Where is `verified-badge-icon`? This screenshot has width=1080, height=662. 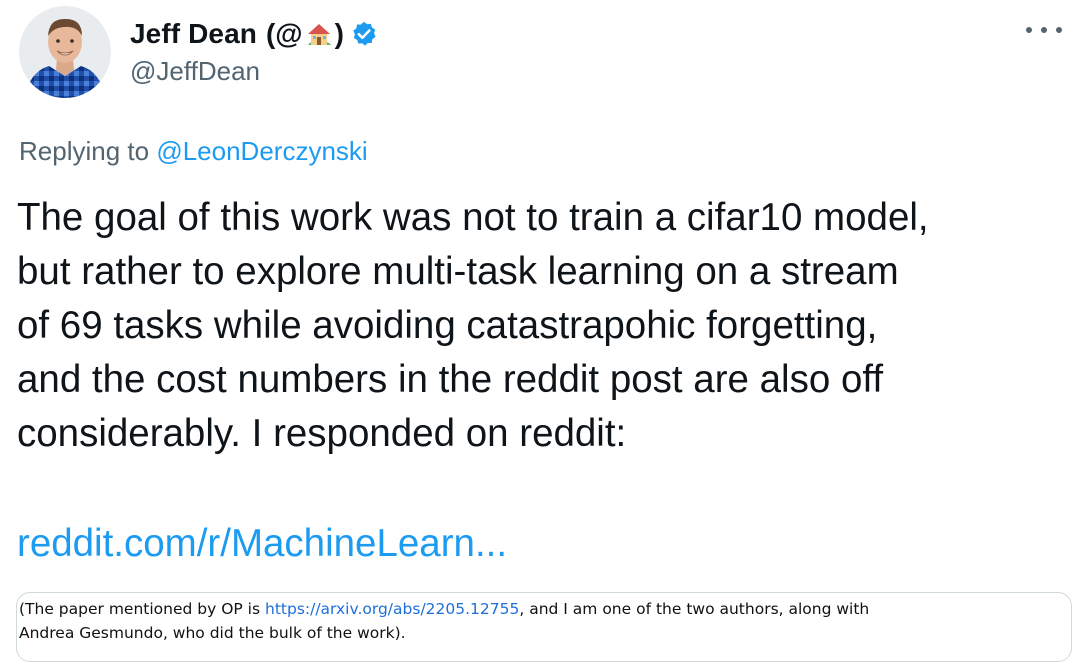
verified-badge-icon is located at coordinates (364, 34).